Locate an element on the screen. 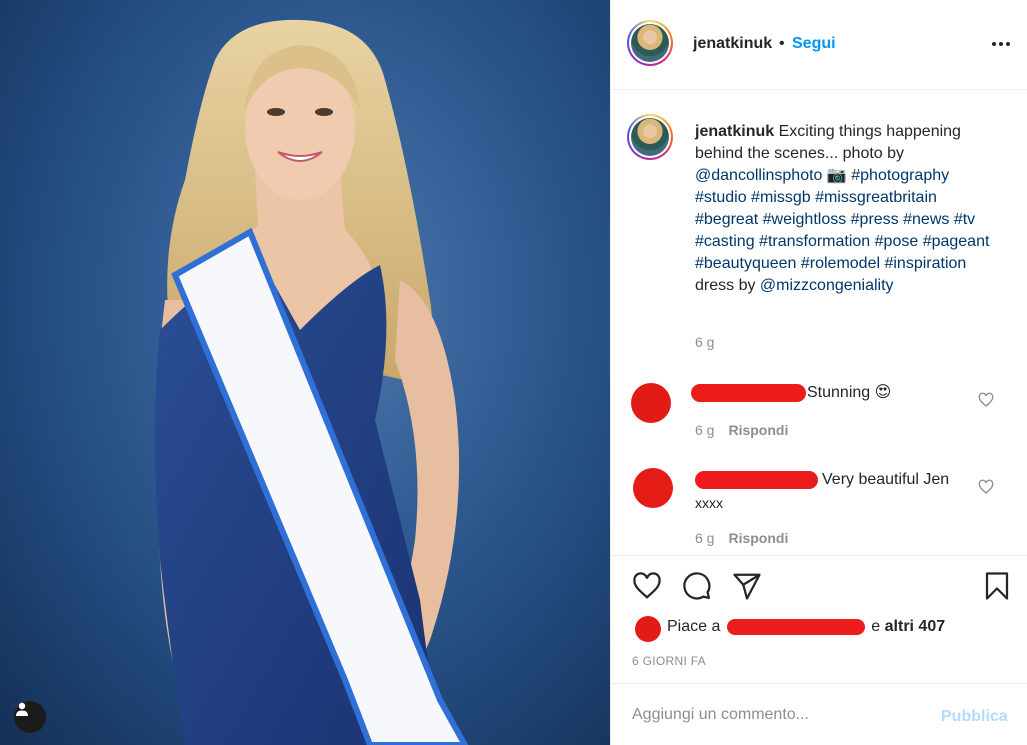 This screenshot has height=745, width=1027. post-comment-button: Pubblica is located at coordinates (974, 717).